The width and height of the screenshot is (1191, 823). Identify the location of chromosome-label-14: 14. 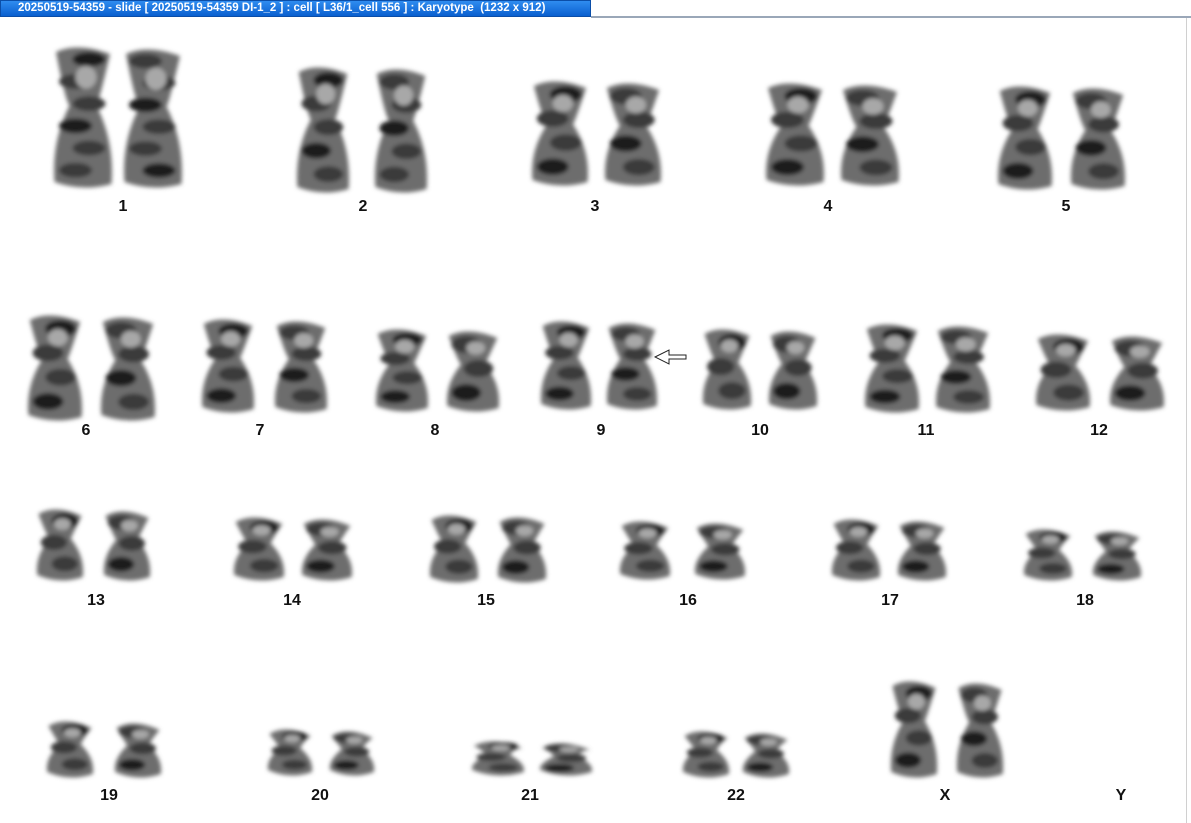
(292, 600).